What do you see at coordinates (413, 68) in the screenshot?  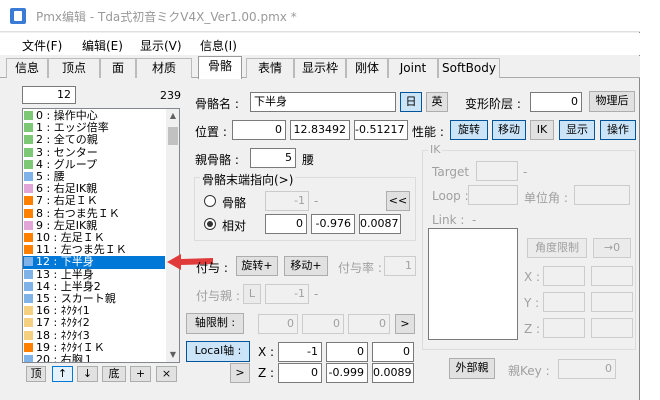 I see `tab-joint: Joint` at bounding box center [413, 68].